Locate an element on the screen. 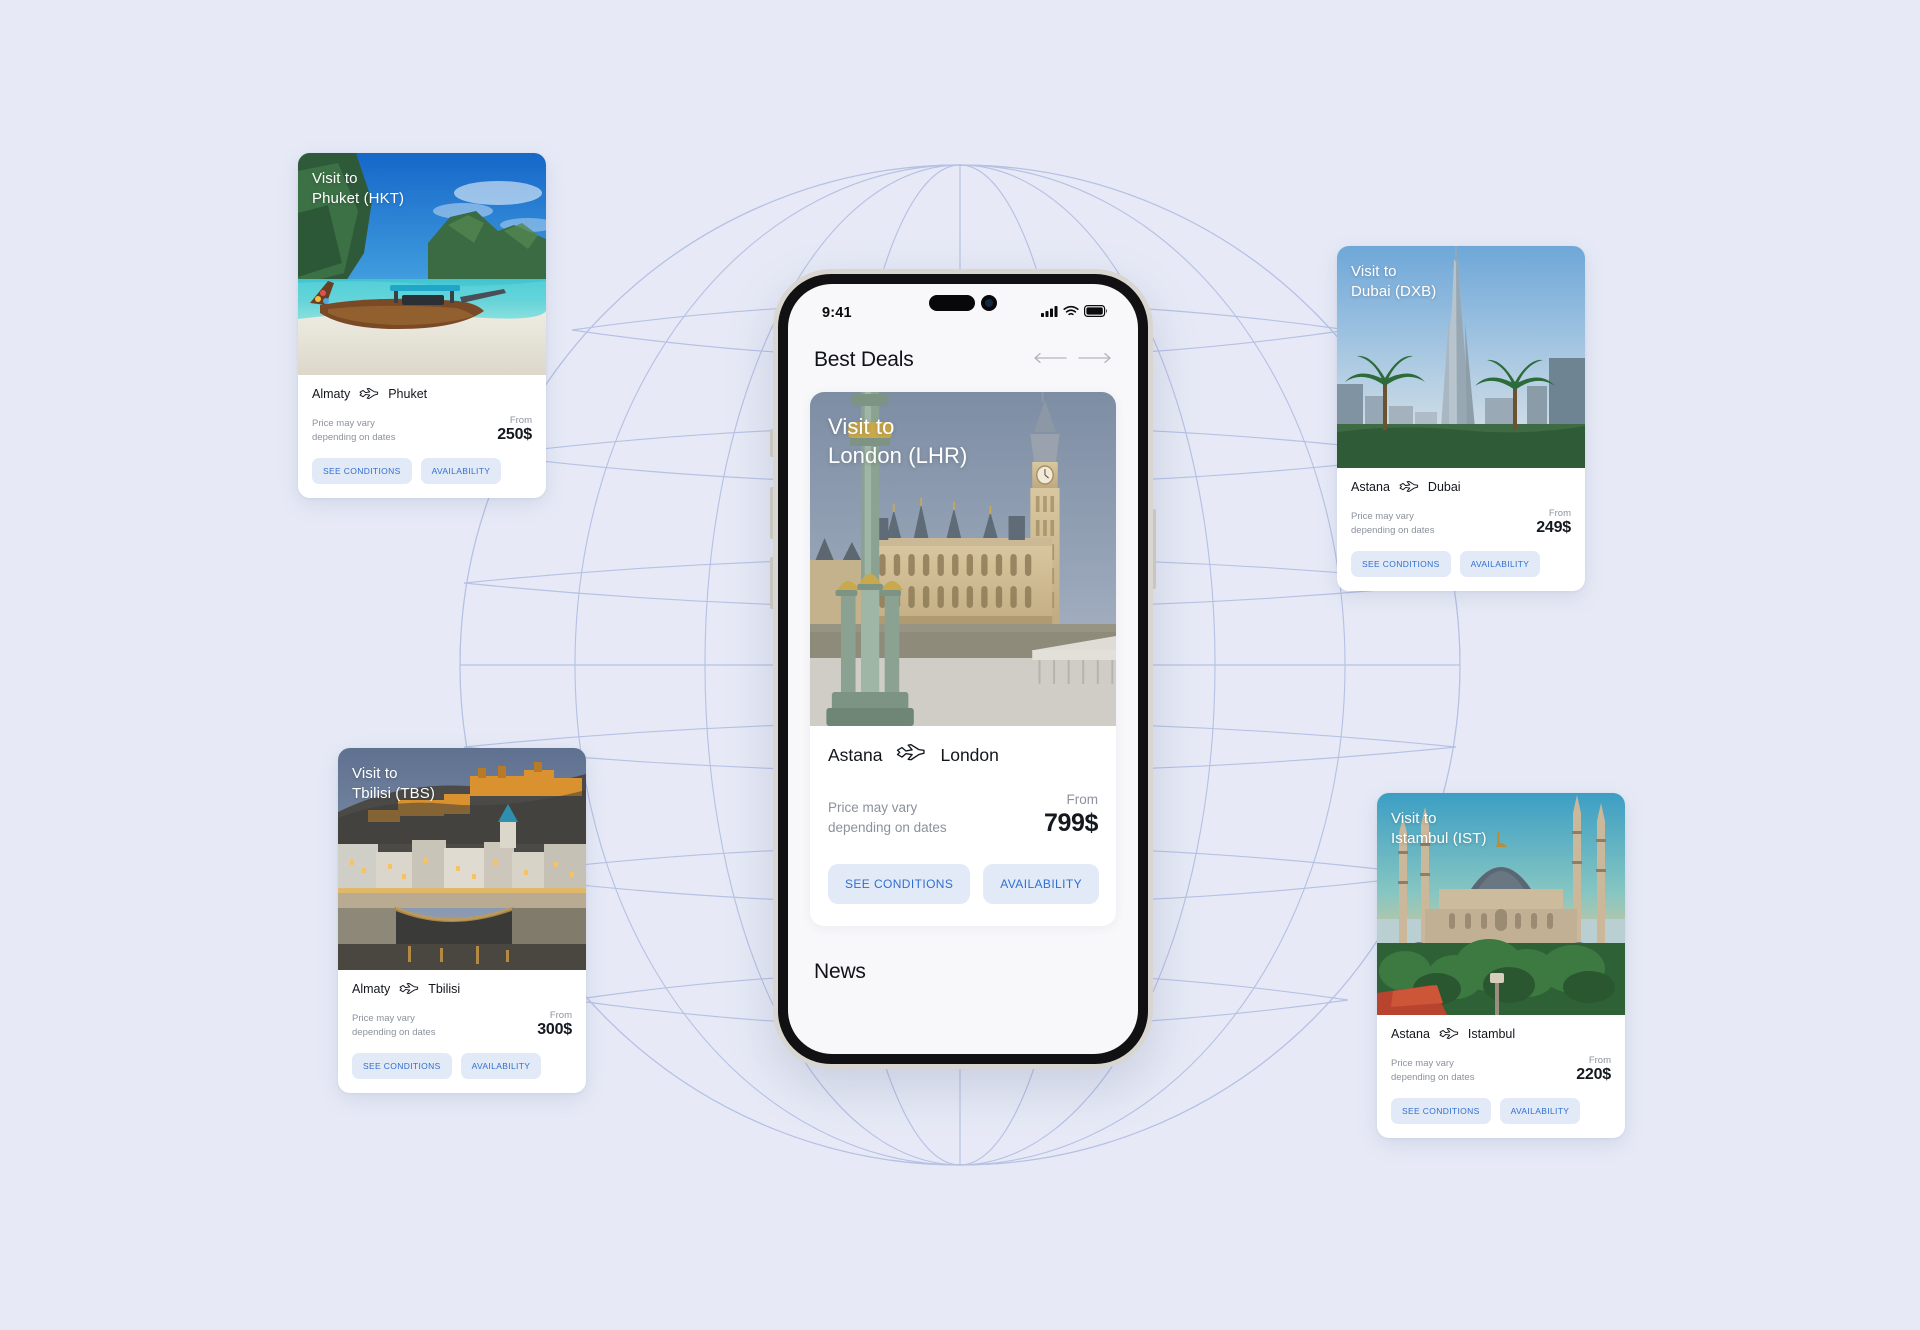 The image size is (1920, 1330). price-block: From 220$ is located at coordinates (1593, 1069).